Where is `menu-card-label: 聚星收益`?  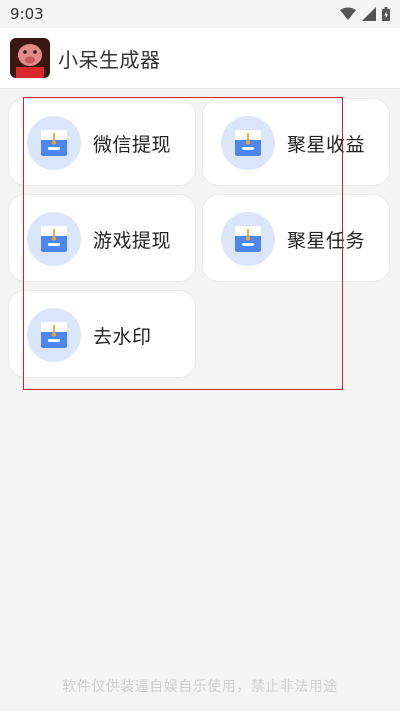 menu-card-label: 聚星收益 is located at coordinates (326, 145).